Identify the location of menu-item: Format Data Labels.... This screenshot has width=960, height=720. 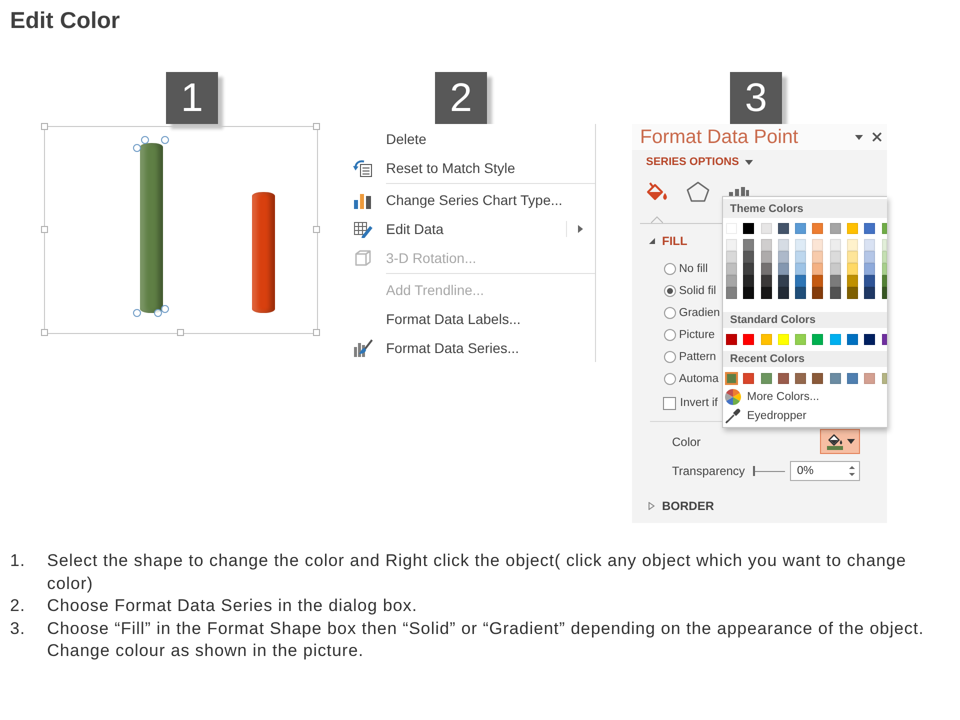
(472, 318).